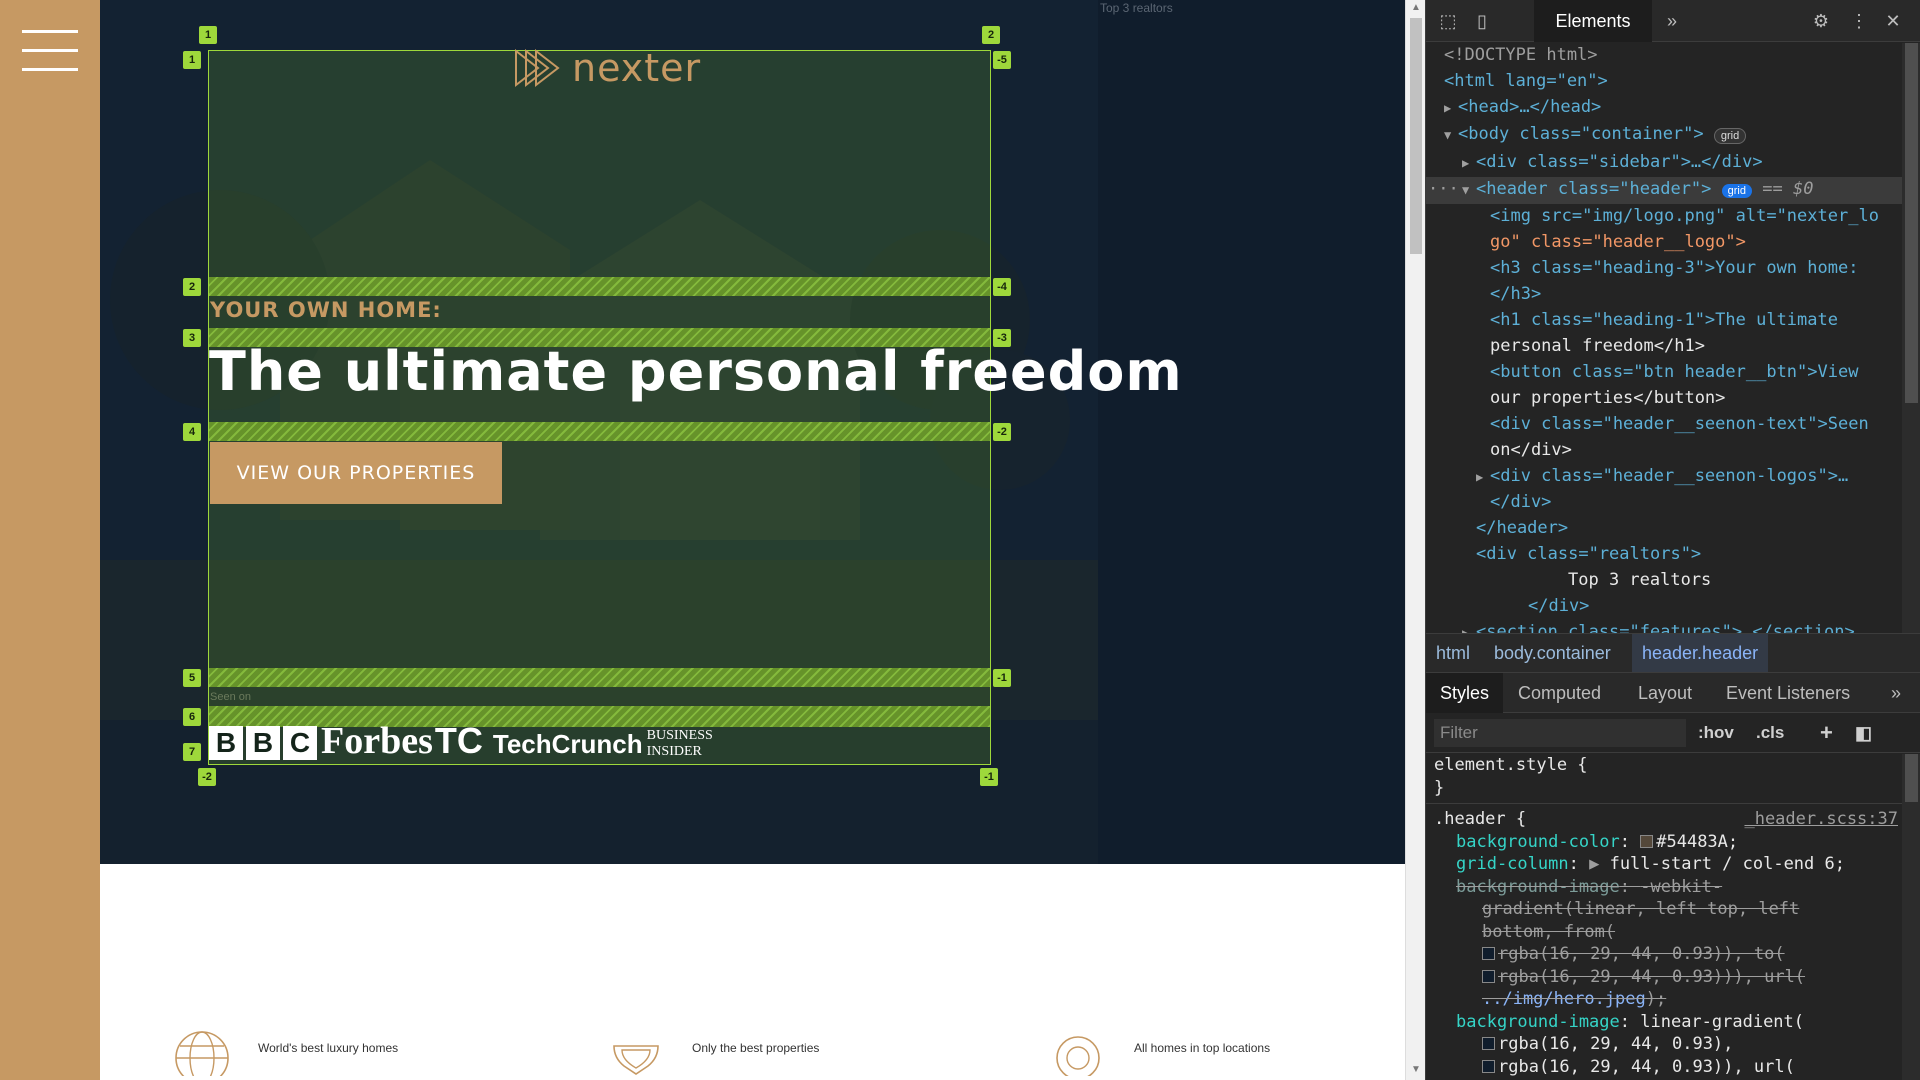  I want to click on grid-line-badge: 6, so click(192, 717).